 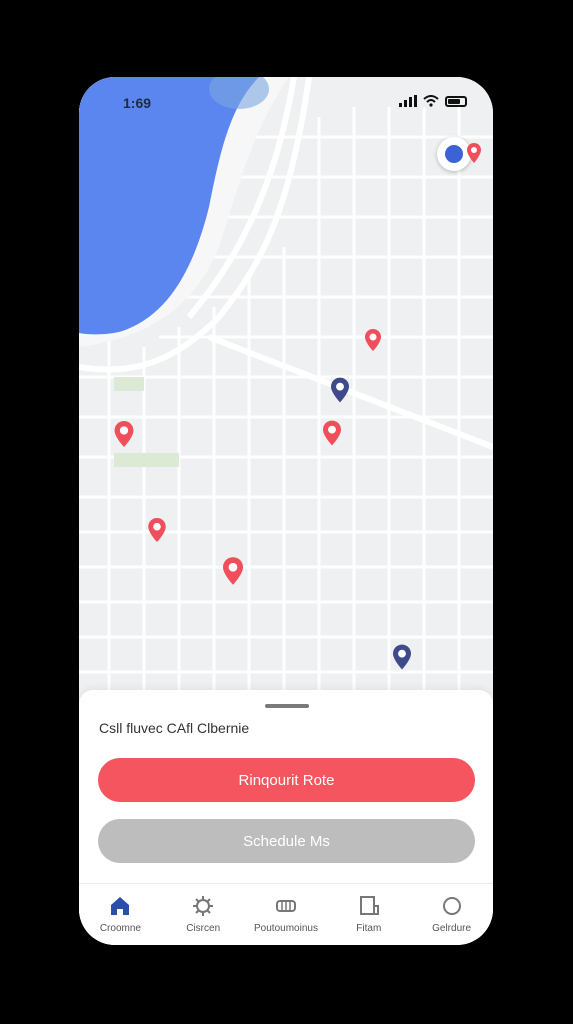 I want to click on tab-home: Croomne, so click(x=120, y=914).